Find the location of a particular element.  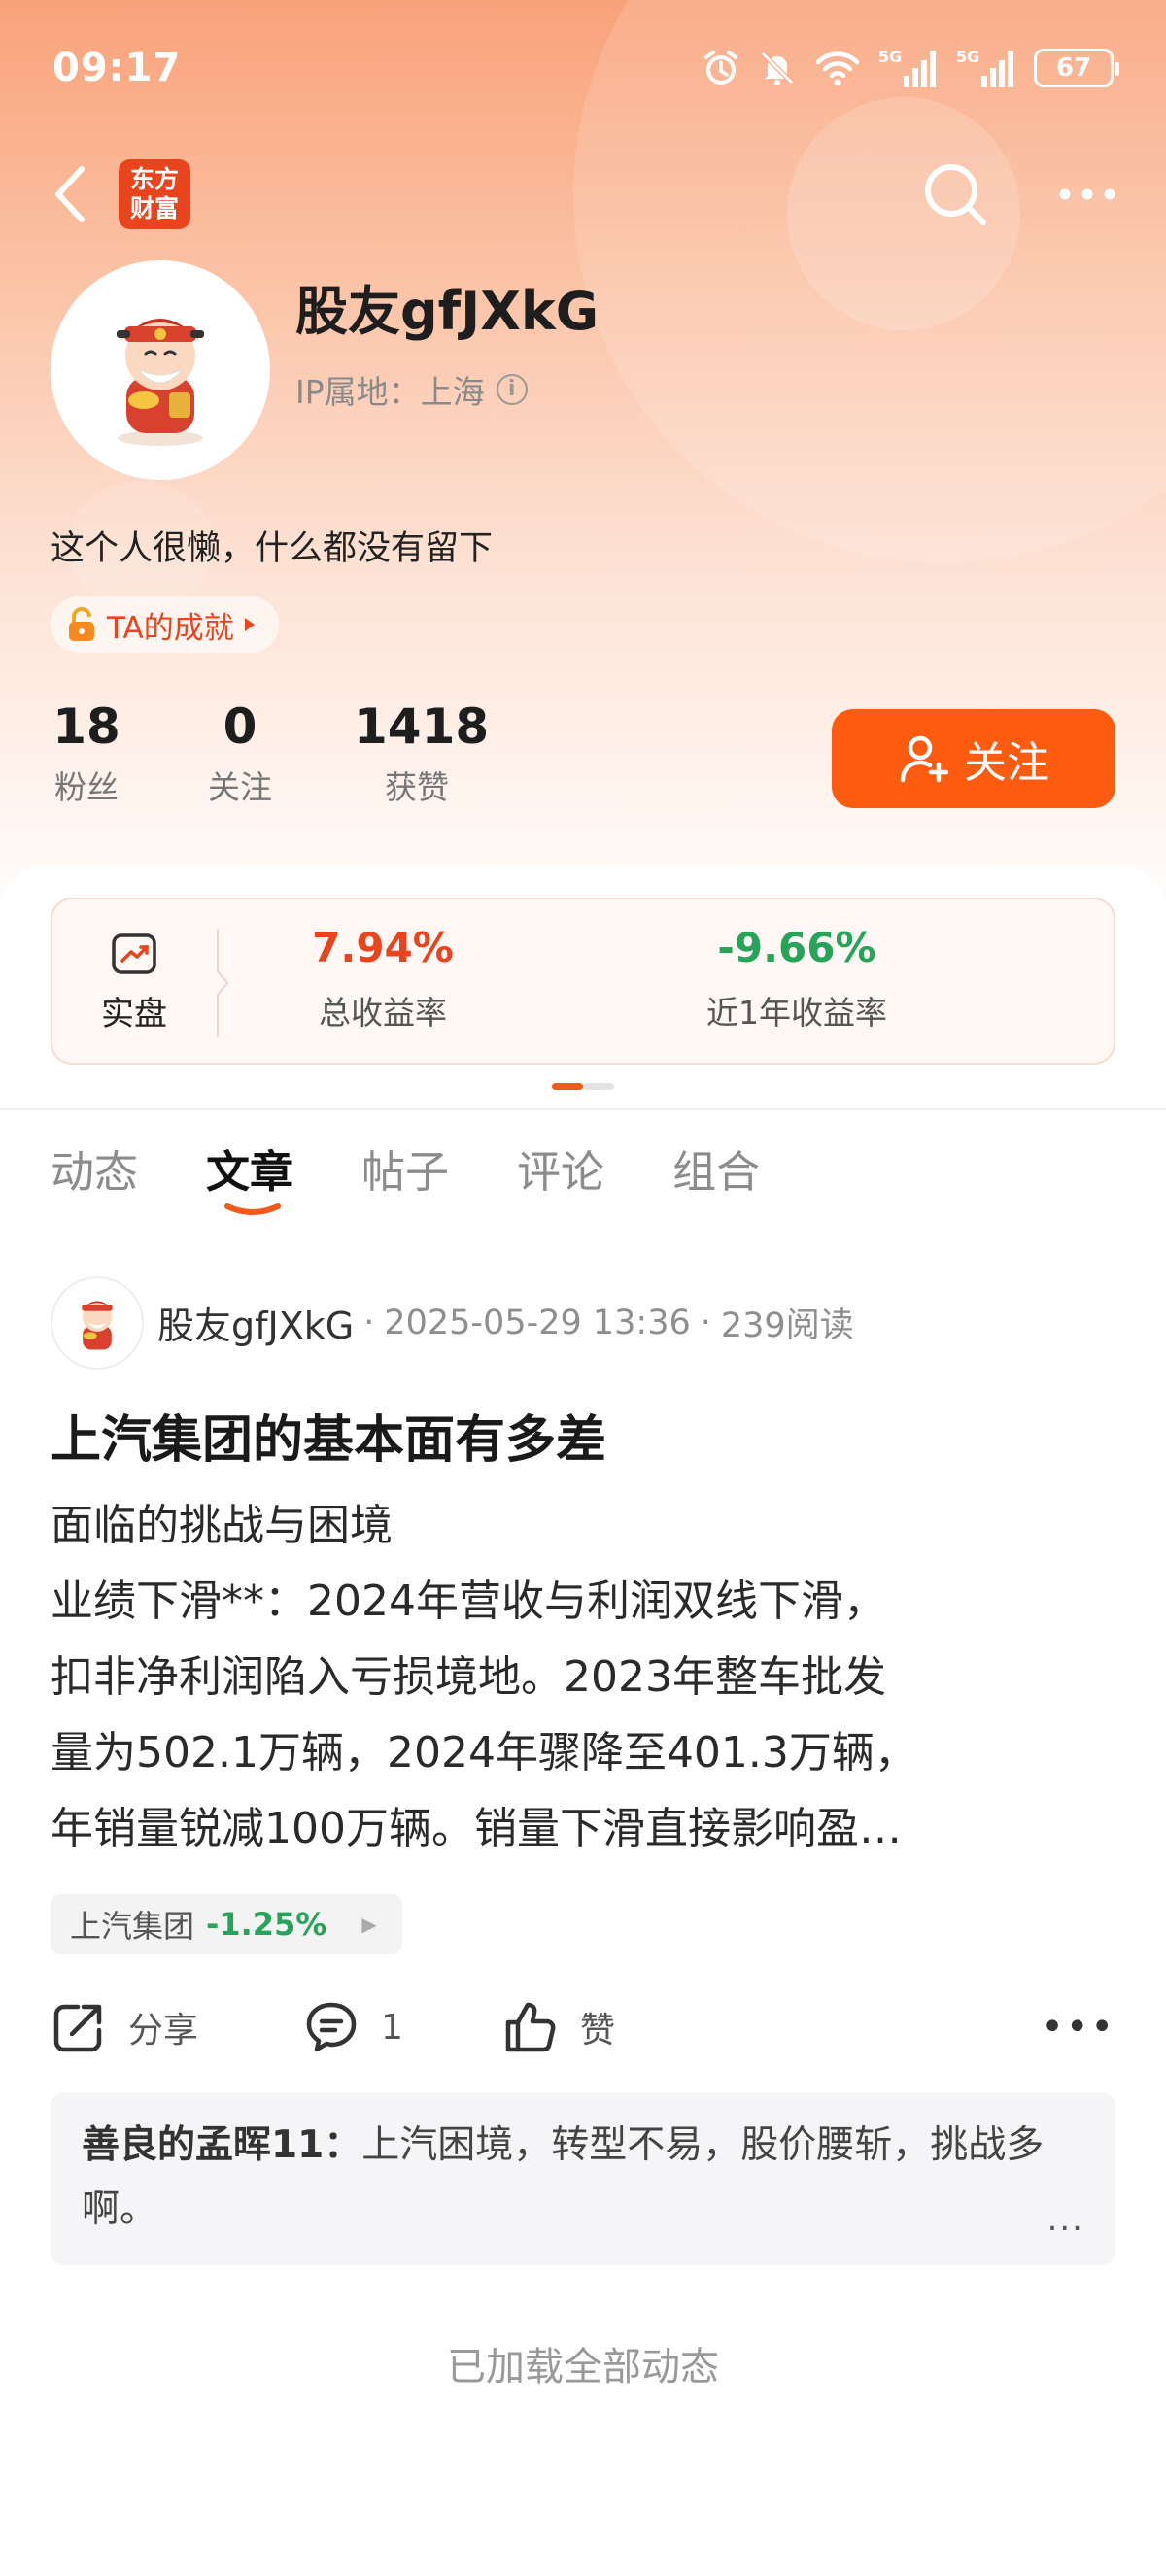

post-meta: 股友gfJXkG · 2025-05-29 13:36 · 239阅读 is located at coordinates (505, 1322).